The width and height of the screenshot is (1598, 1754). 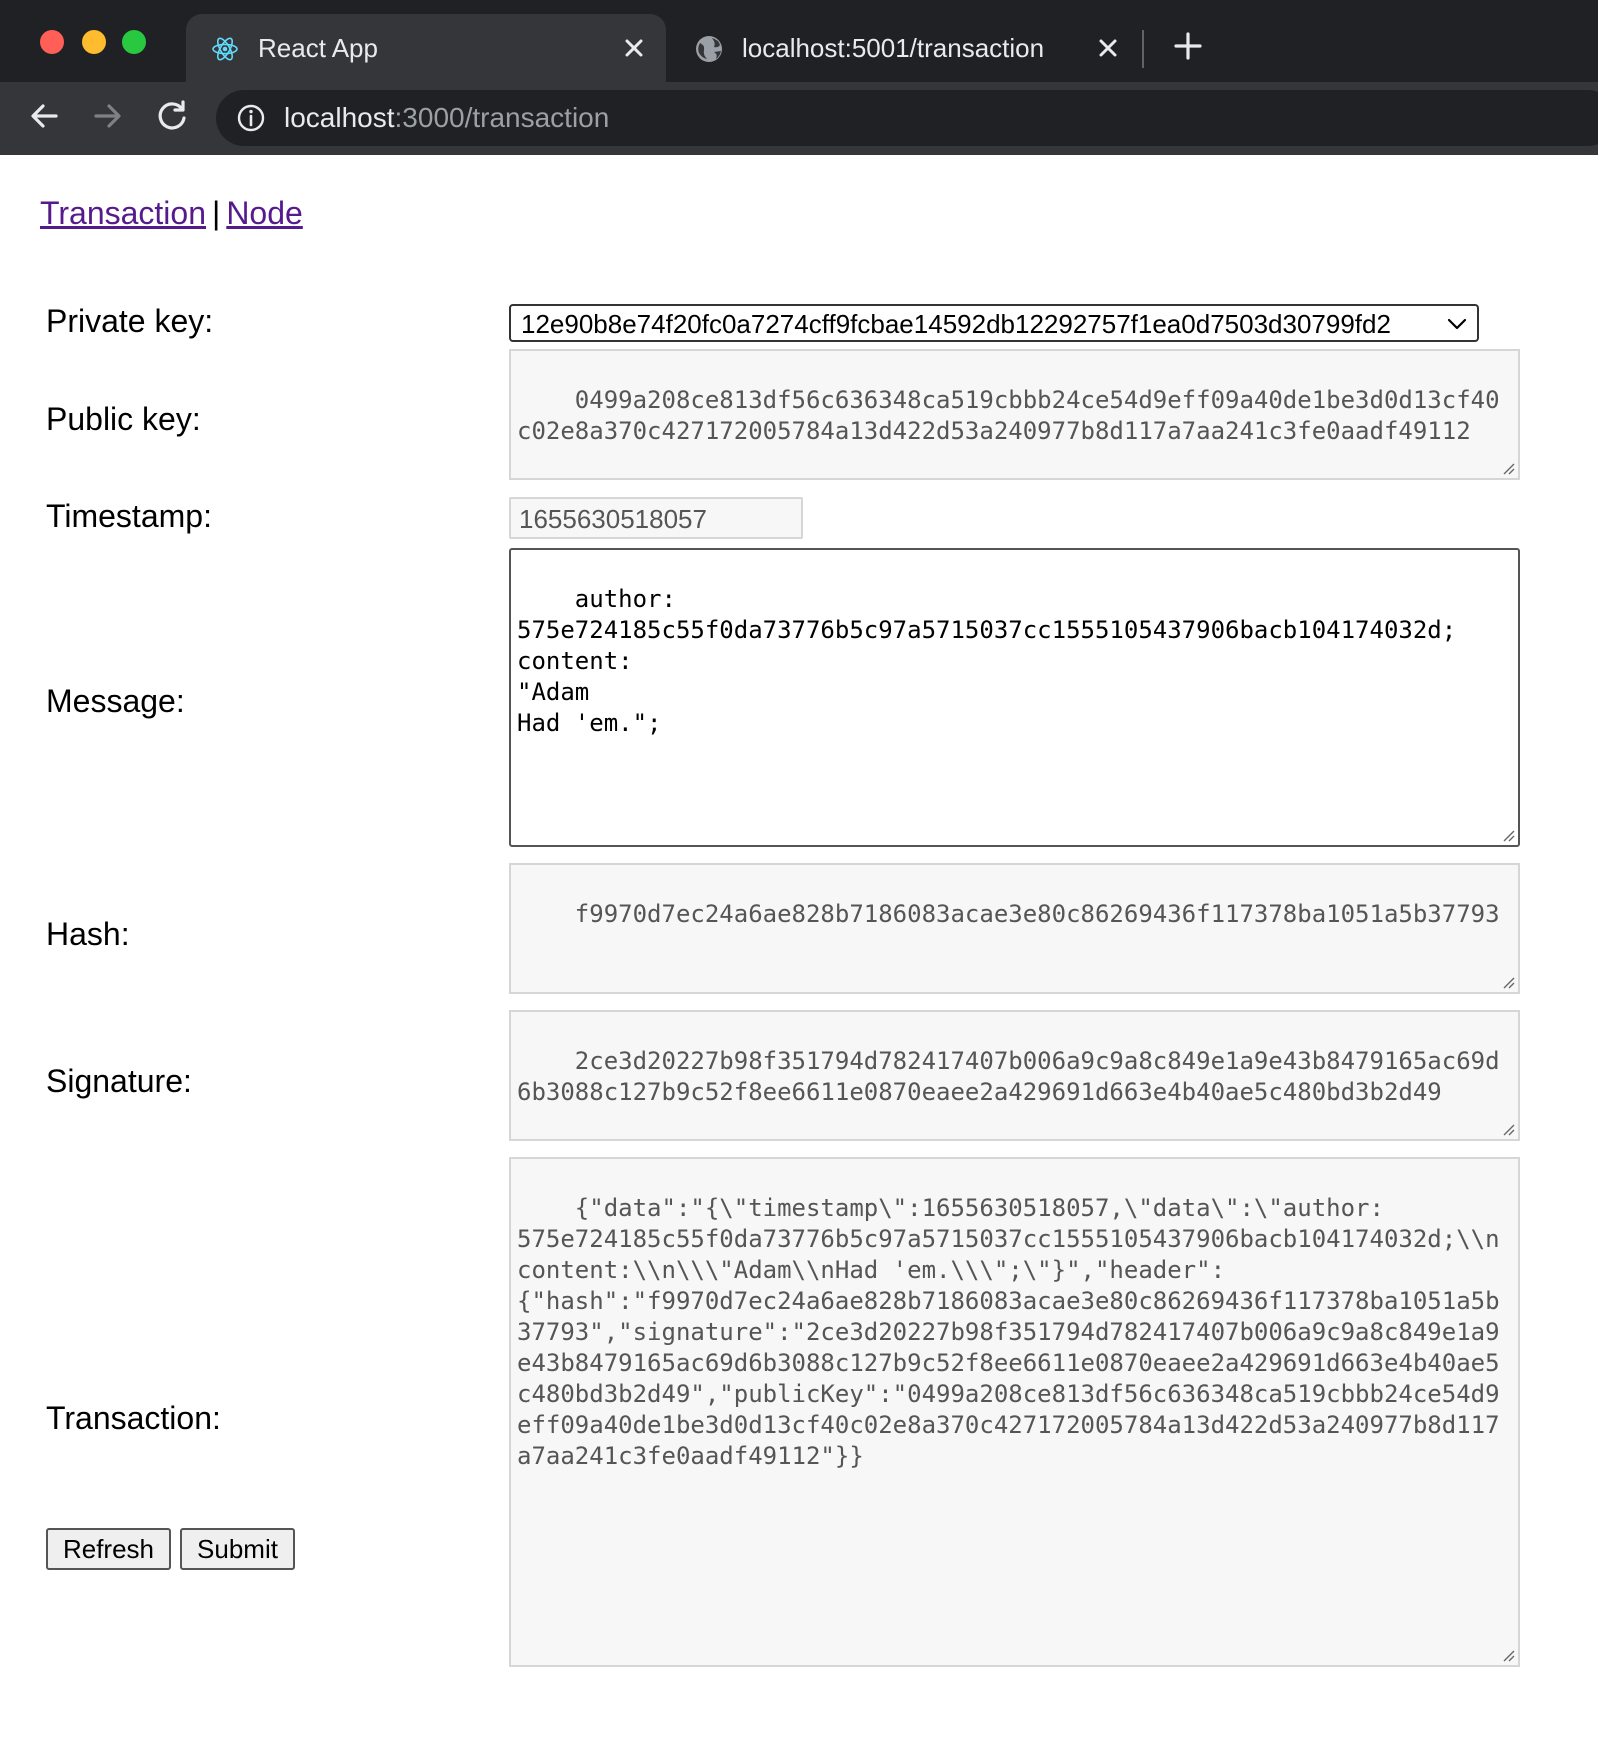 I want to click on minimize-window-button, so click(x=94, y=42).